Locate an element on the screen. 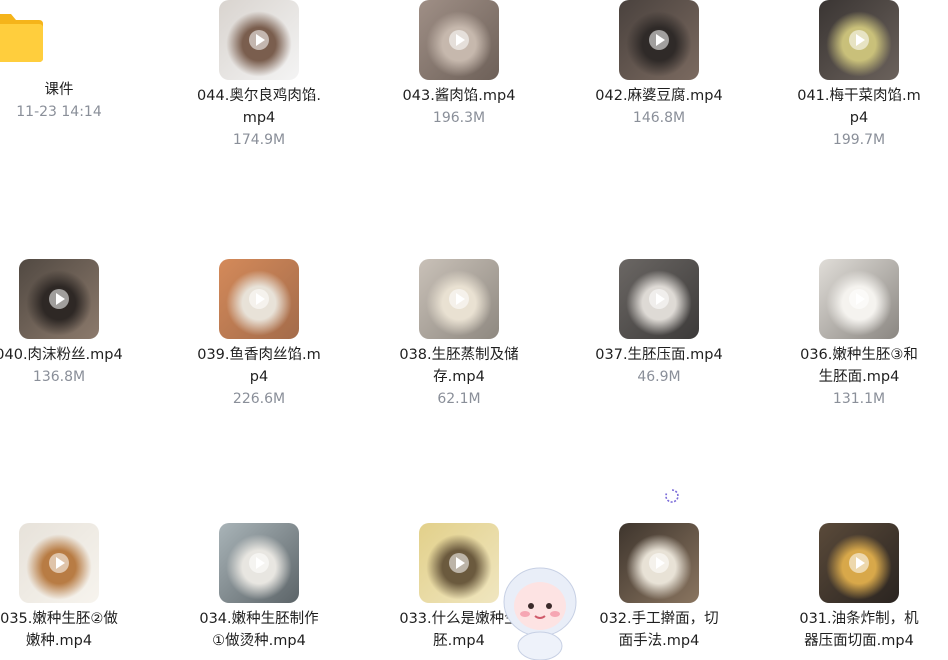 This screenshot has height=660, width=948. file-size: 226.6M is located at coordinates (259, 399).